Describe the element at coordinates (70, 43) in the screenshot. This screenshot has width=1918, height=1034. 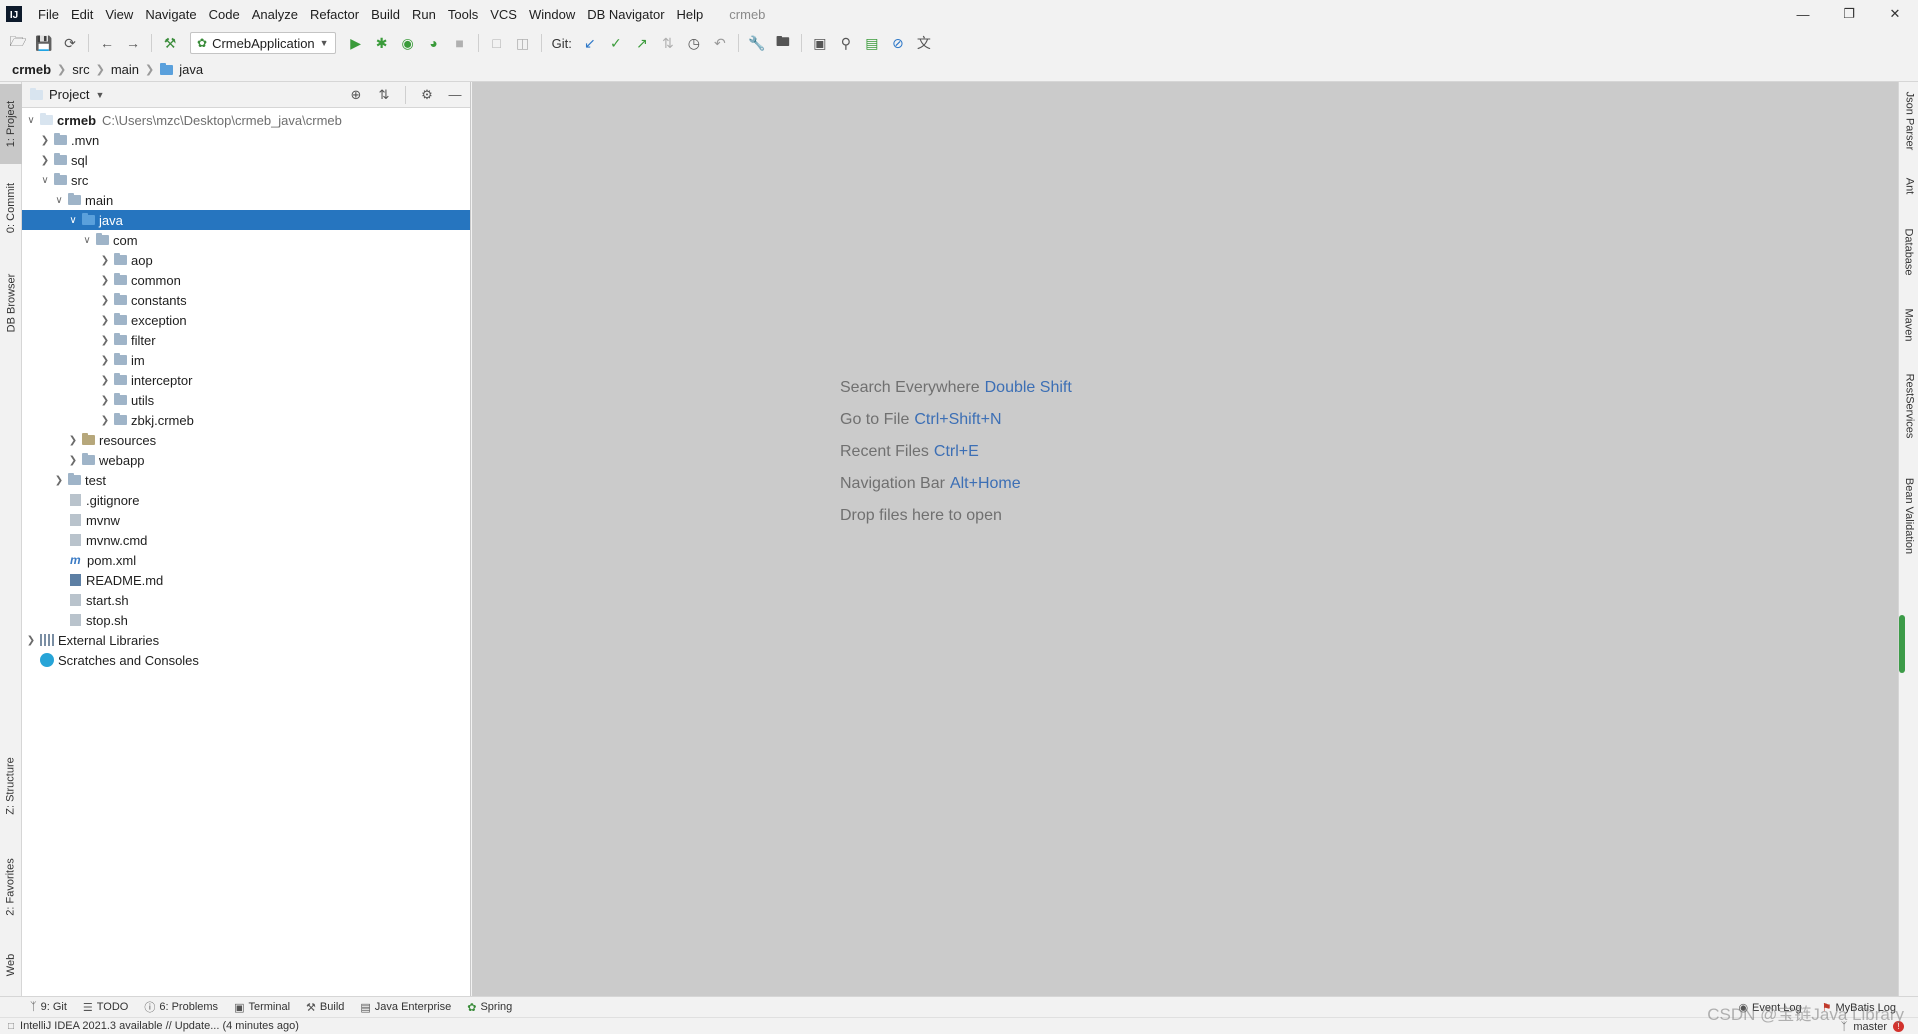
I see `sync-icon: ⟳` at that location.